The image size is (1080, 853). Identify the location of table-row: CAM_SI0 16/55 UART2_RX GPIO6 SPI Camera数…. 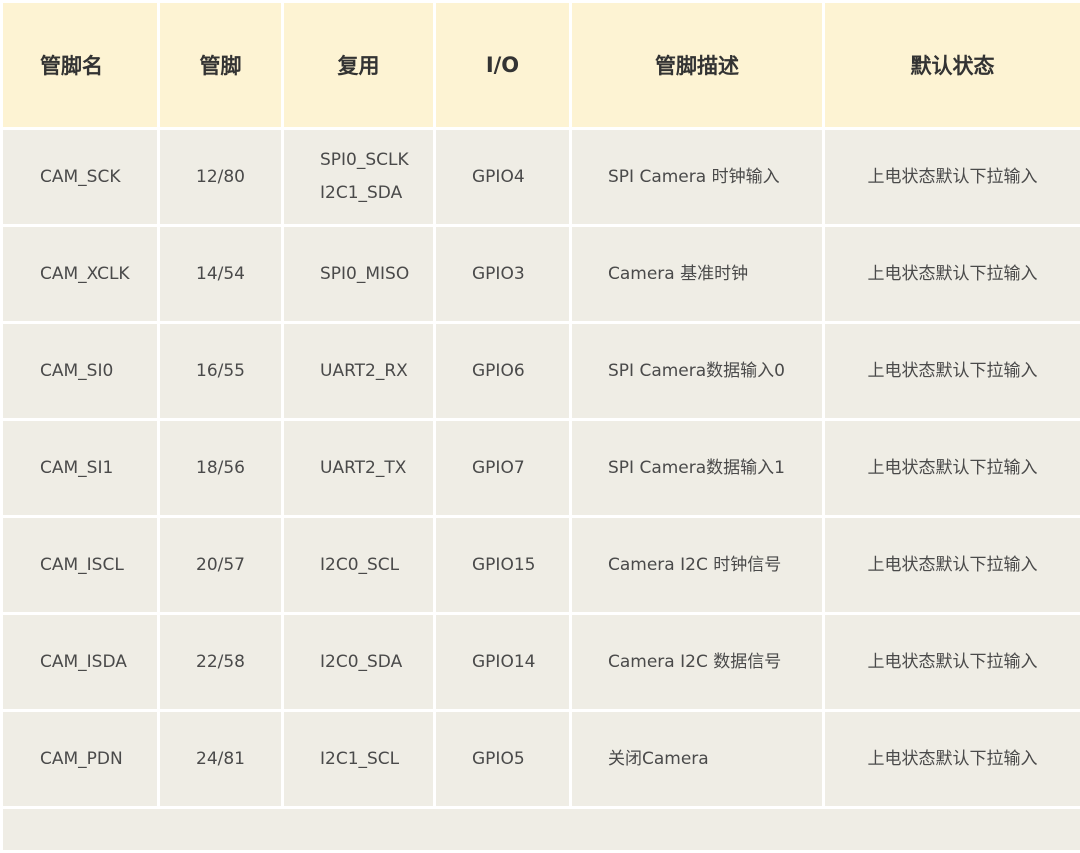
(541, 371).